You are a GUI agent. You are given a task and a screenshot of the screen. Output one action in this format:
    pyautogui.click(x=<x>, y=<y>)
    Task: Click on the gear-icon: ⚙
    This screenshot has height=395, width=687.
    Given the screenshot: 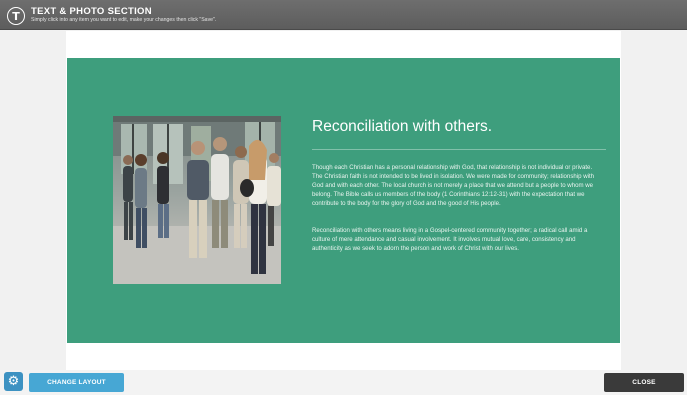 What is the action you would take?
    pyautogui.click(x=13, y=381)
    